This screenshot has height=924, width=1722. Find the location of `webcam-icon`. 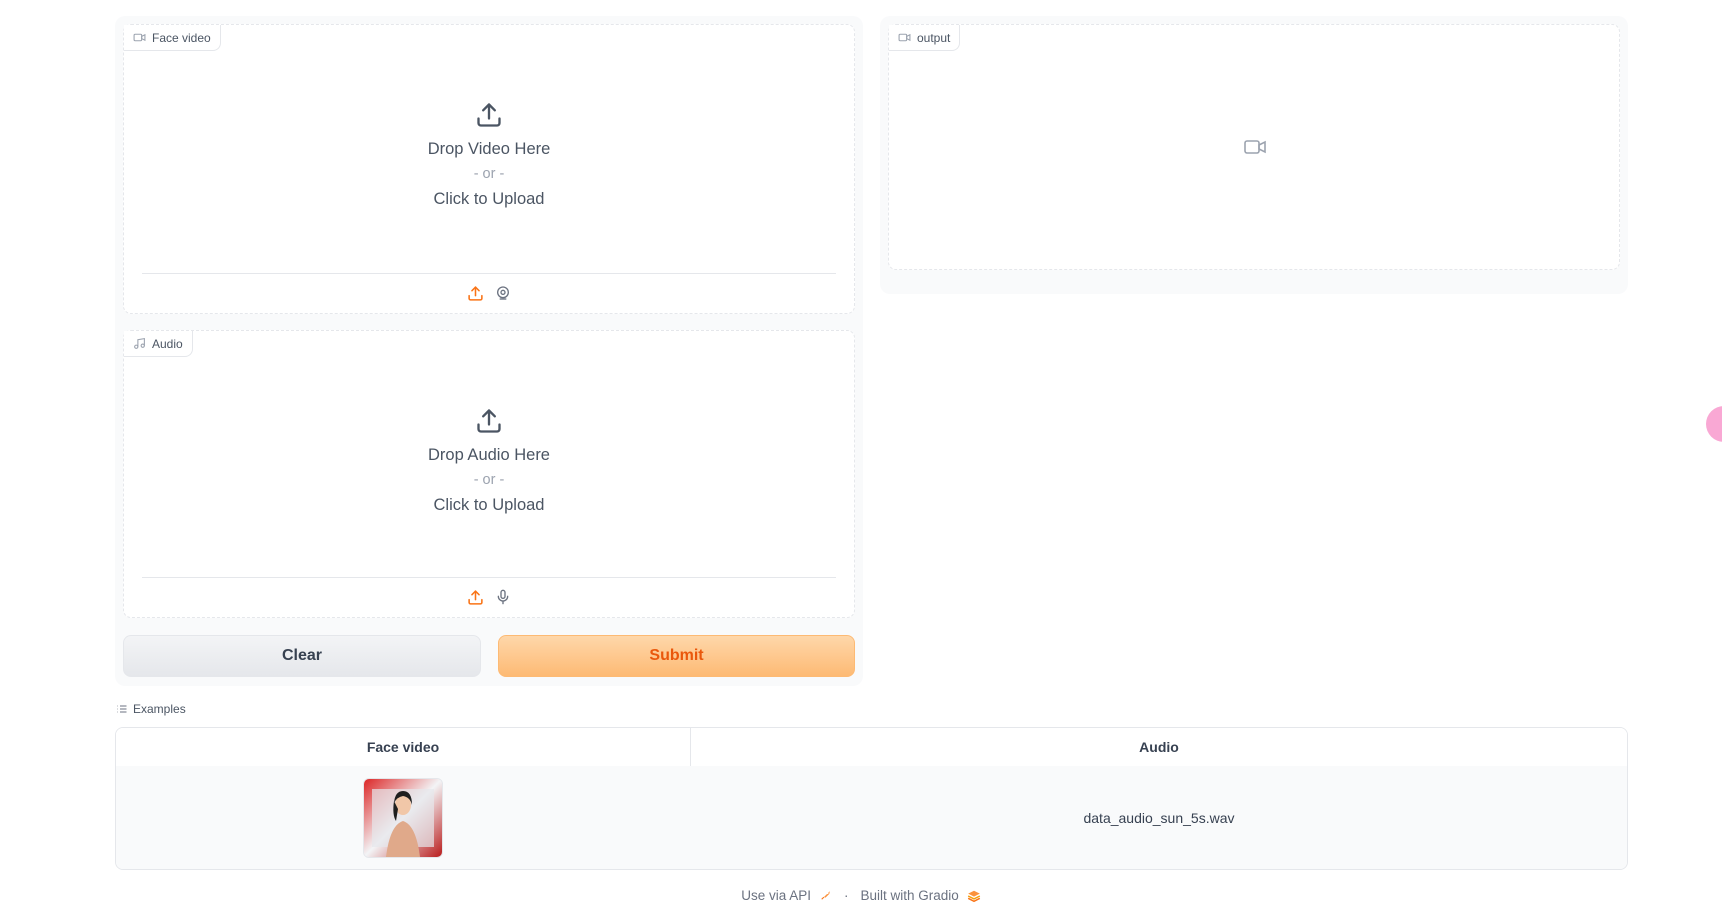

webcam-icon is located at coordinates (503, 293).